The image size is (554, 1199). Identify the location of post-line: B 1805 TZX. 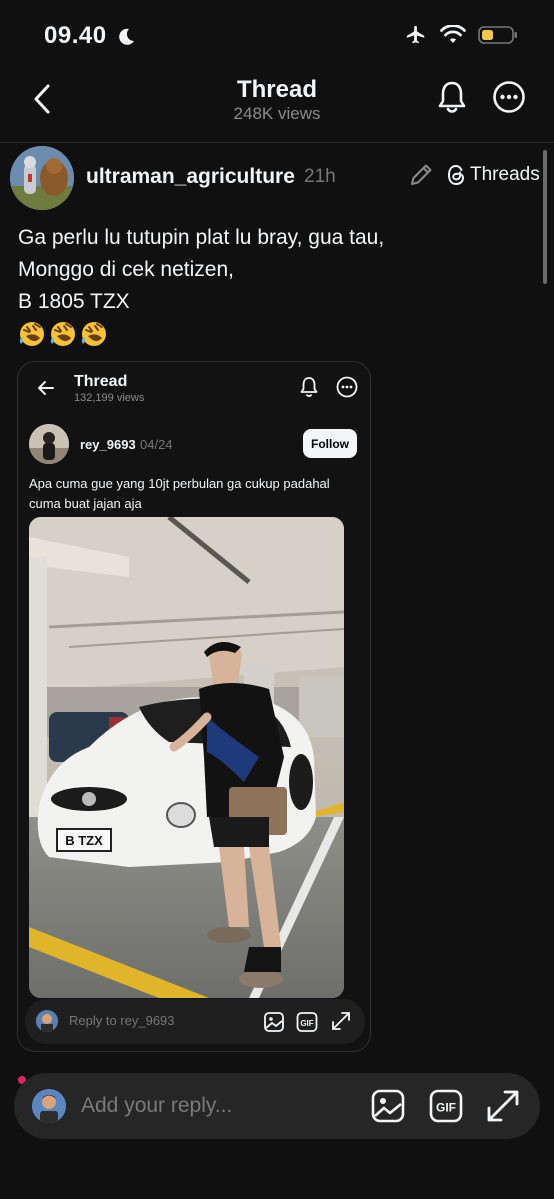
(74, 301).